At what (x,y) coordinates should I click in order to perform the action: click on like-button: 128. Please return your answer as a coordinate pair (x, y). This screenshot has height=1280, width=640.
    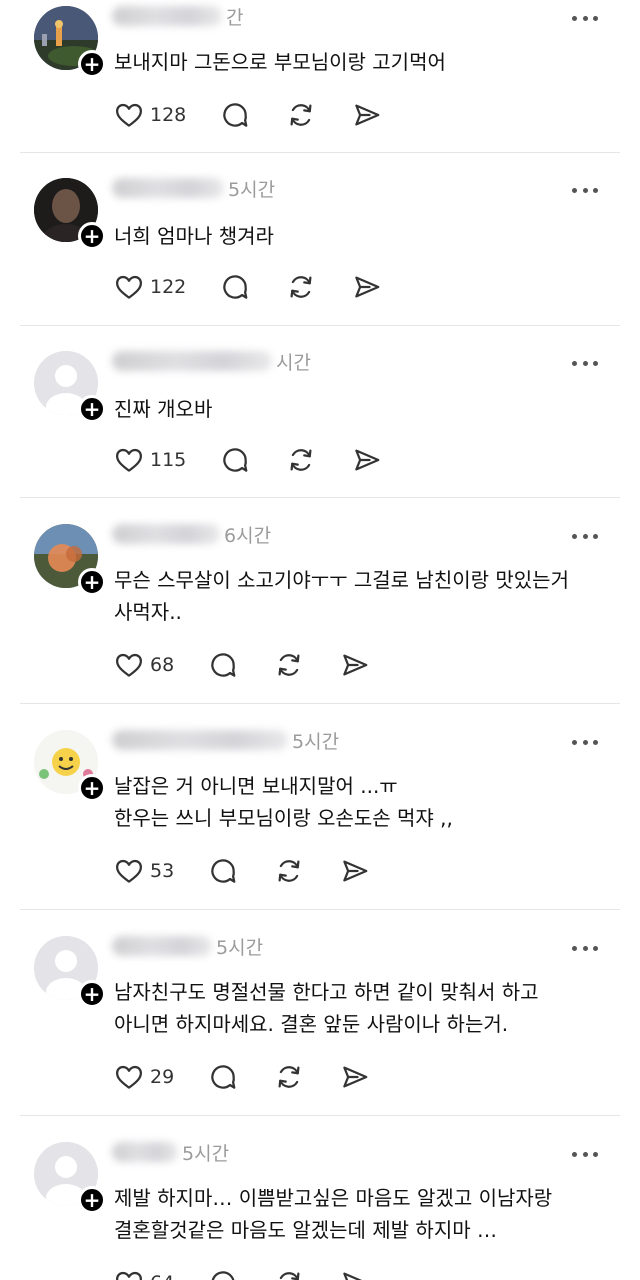
    Looking at the image, I should click on (167, 115).